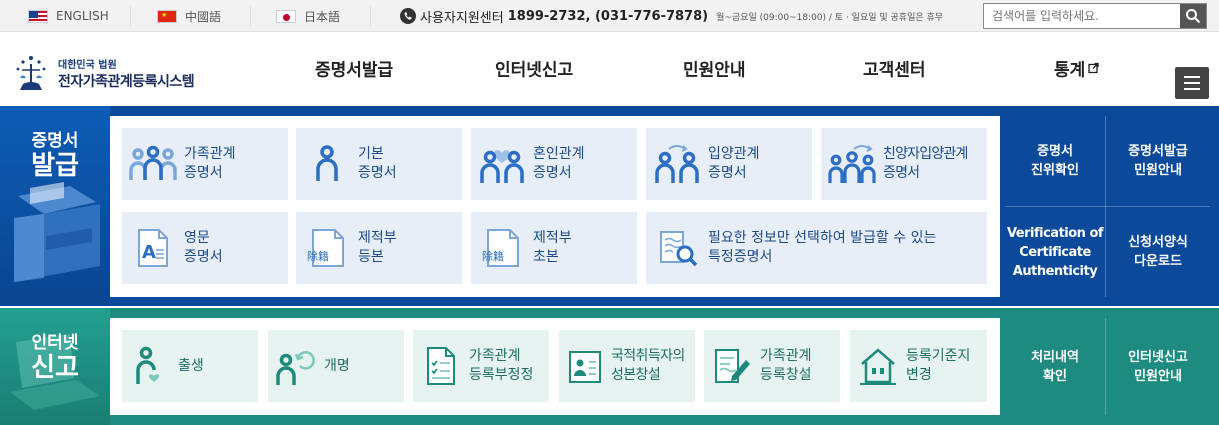 The image size is (1219, 425). I want to click on card-basic-certificate: 기본 증명서, so click(379, 164).